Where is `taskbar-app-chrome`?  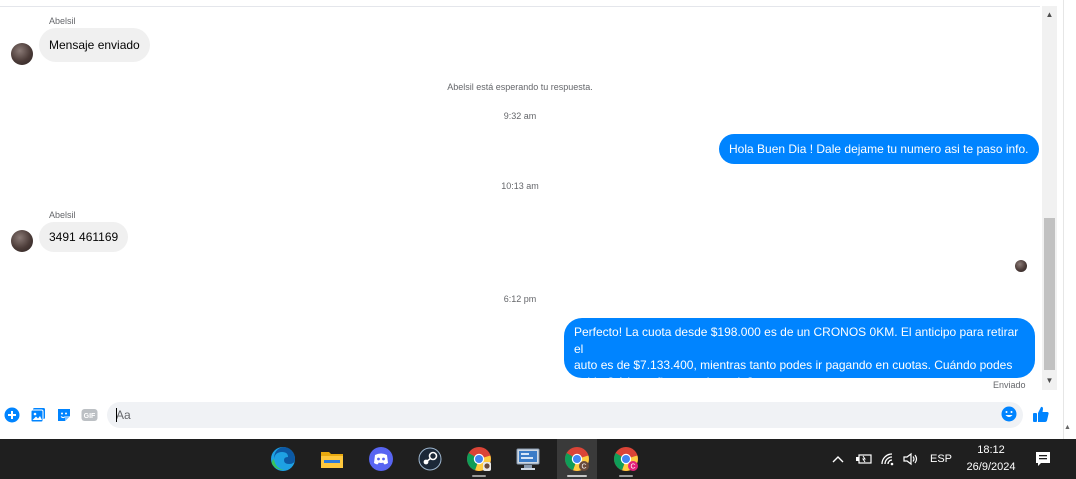
taskbar-app-chrome is located at coordinates (479, 459).